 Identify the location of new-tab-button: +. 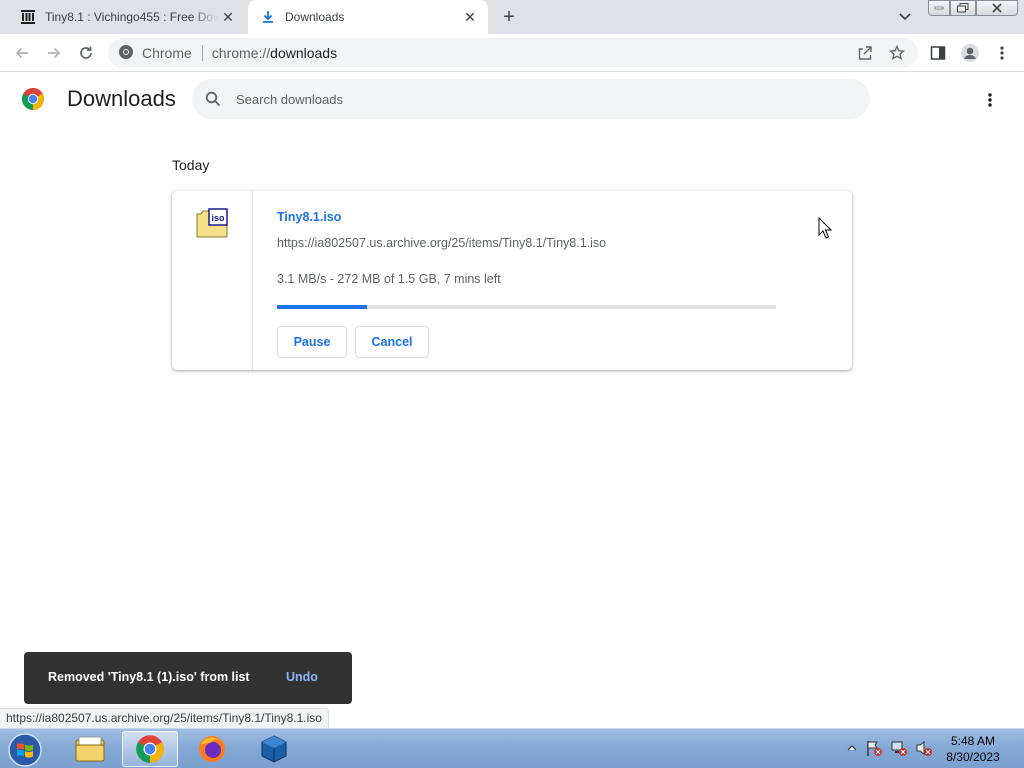
(509, 17).